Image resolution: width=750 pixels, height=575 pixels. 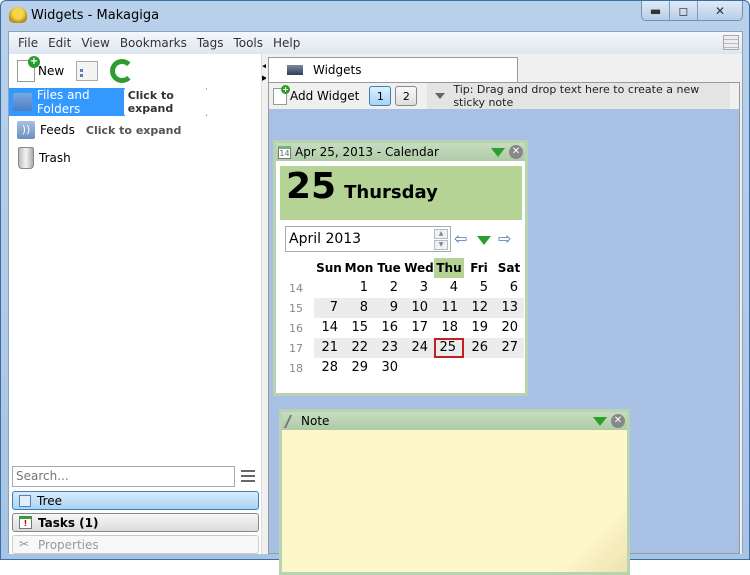 I want to click on minimize-button: ▬, so click(x=656, y=10).